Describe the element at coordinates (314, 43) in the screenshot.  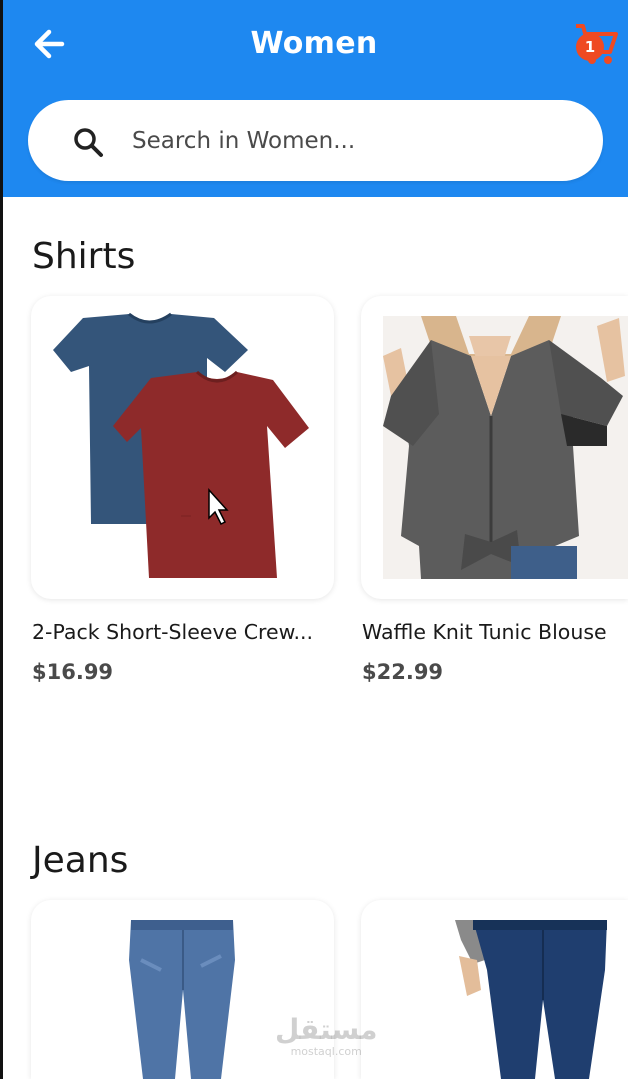
I see `page-title: Women` at that location.